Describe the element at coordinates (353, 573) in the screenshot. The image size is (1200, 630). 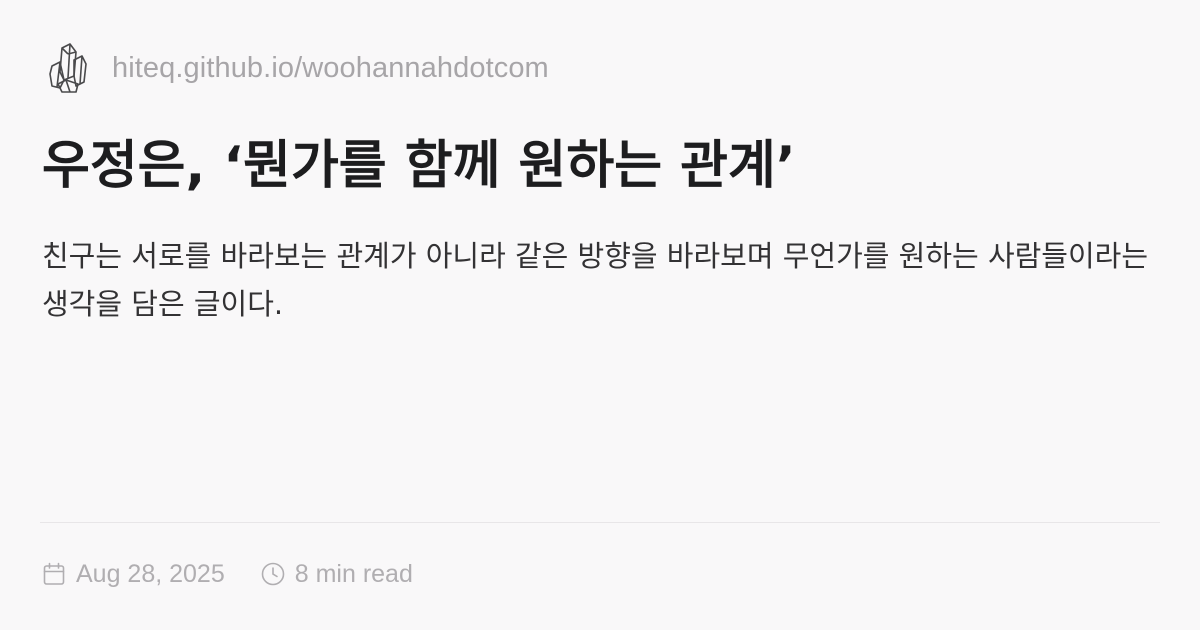
I see `read-time-text: 8 min read` at that location.